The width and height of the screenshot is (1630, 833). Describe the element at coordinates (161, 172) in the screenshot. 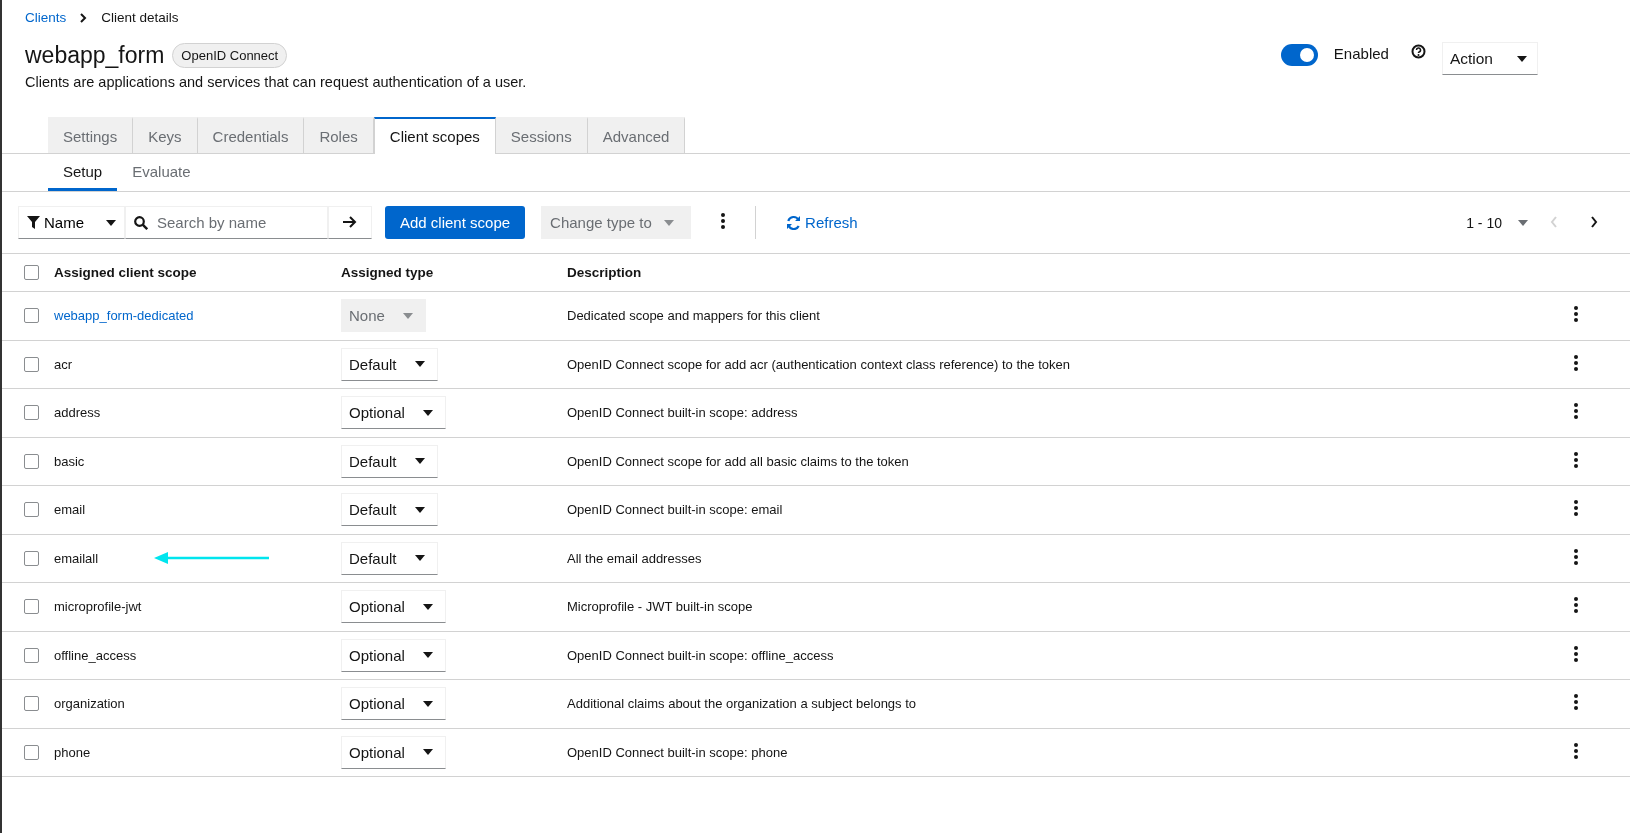

I see `subtab: Evaluate` at that location.